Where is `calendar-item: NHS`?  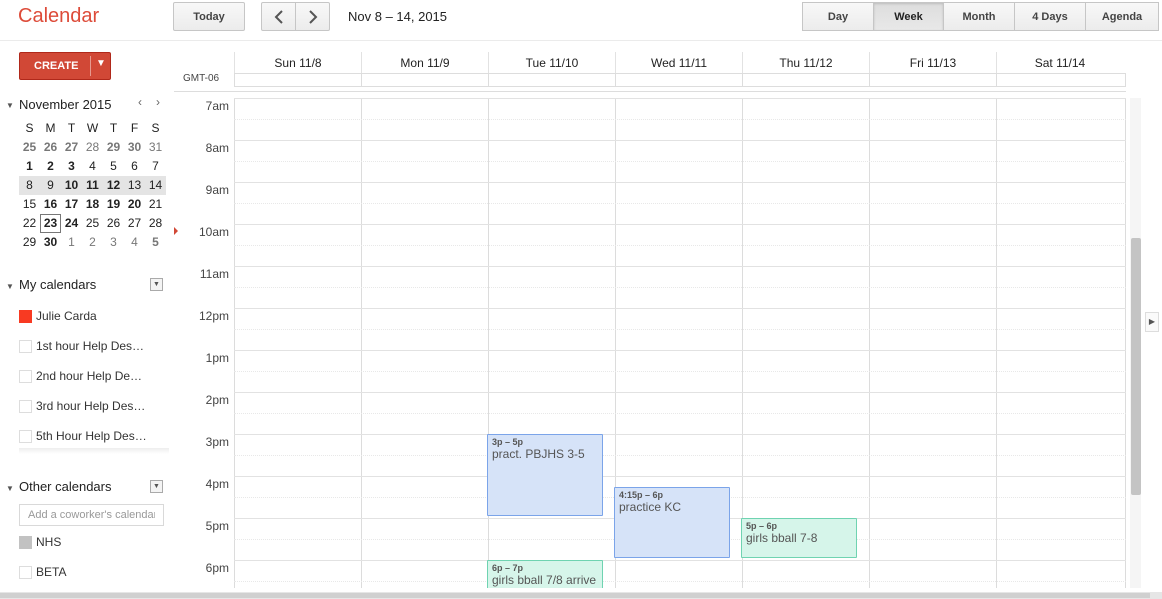 calendar-item: NHS is located at coordinates (40, 542).